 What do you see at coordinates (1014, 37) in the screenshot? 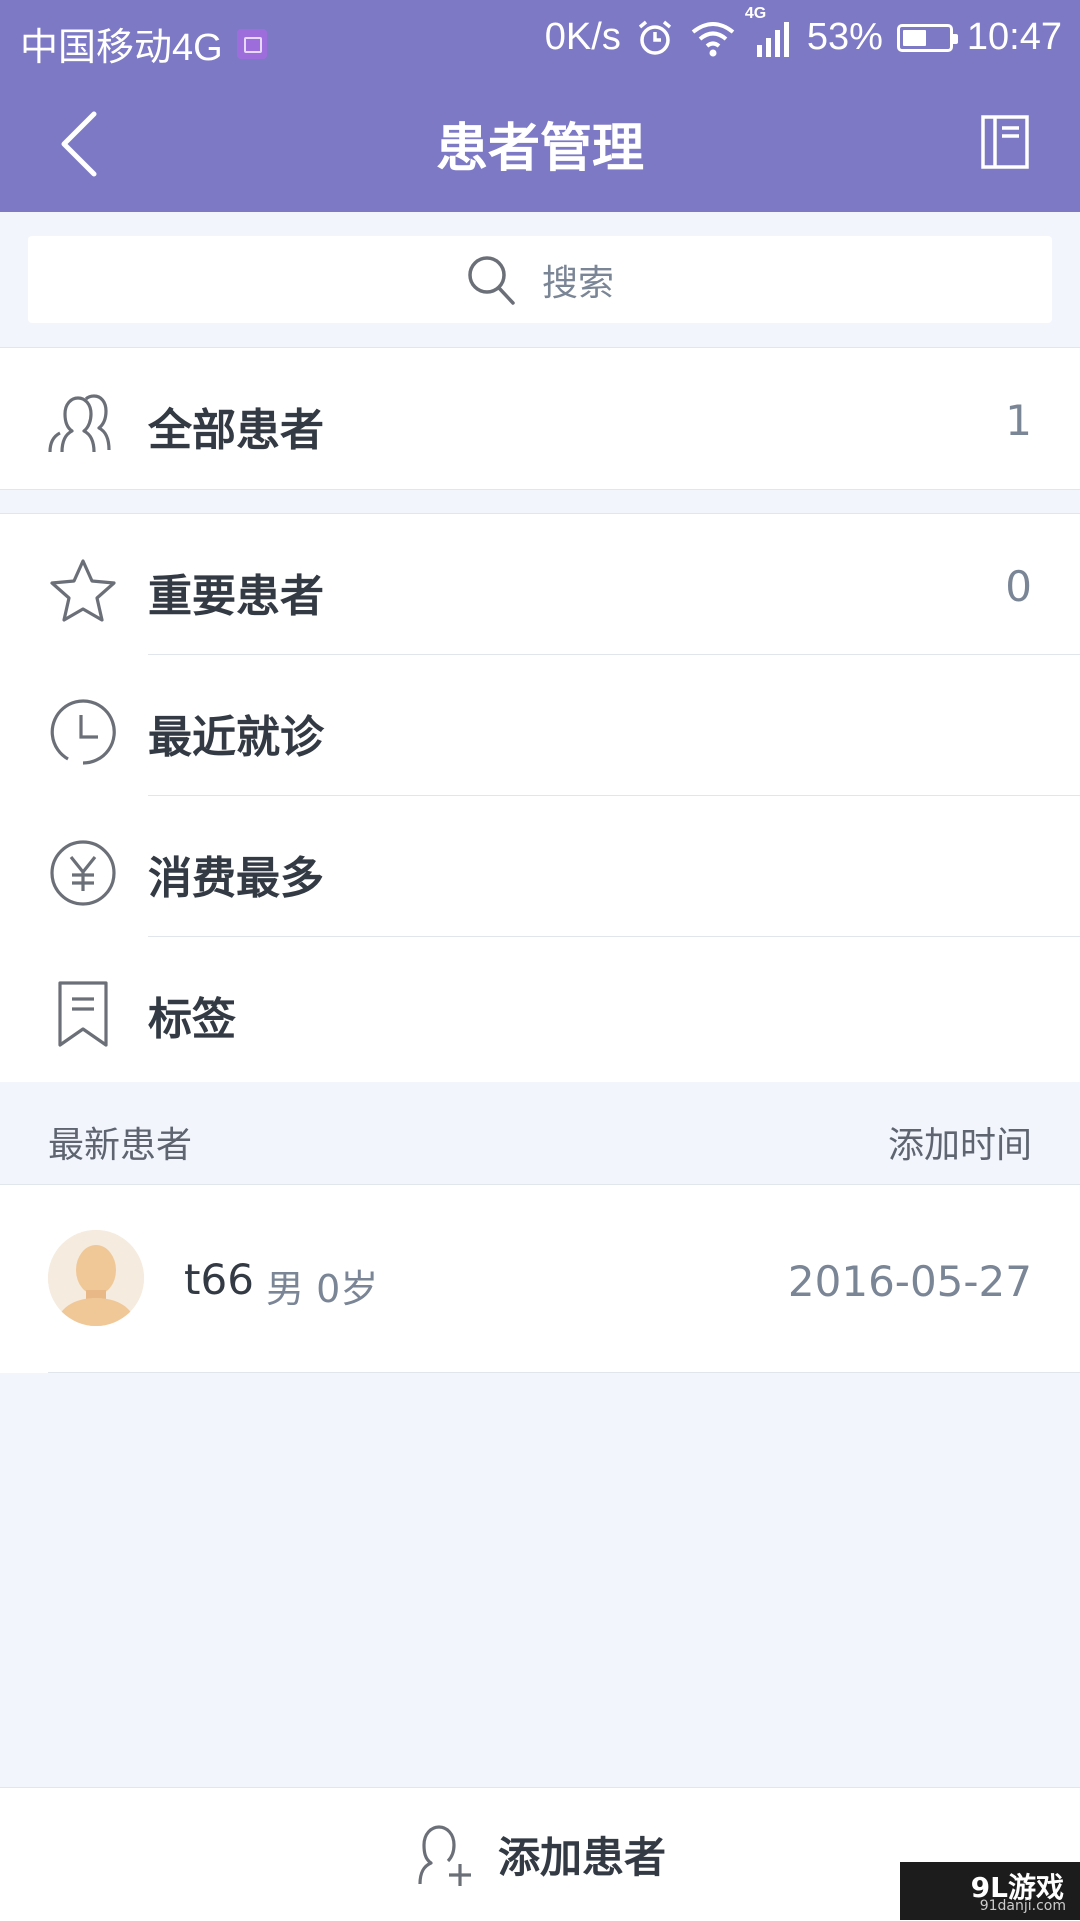
I see `clock-time: 10:47` at bounding box center [1014, 37].